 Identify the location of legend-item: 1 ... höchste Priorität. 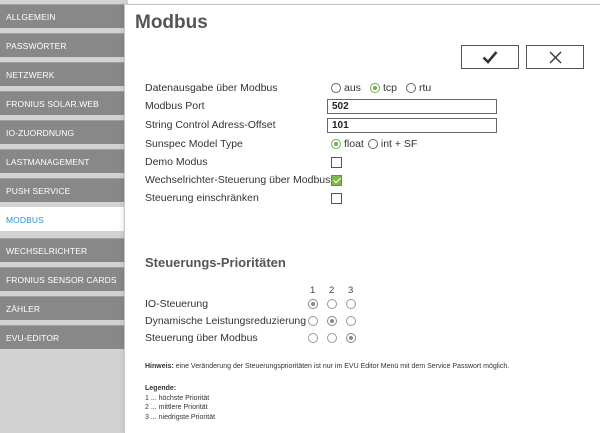
(177, 398).